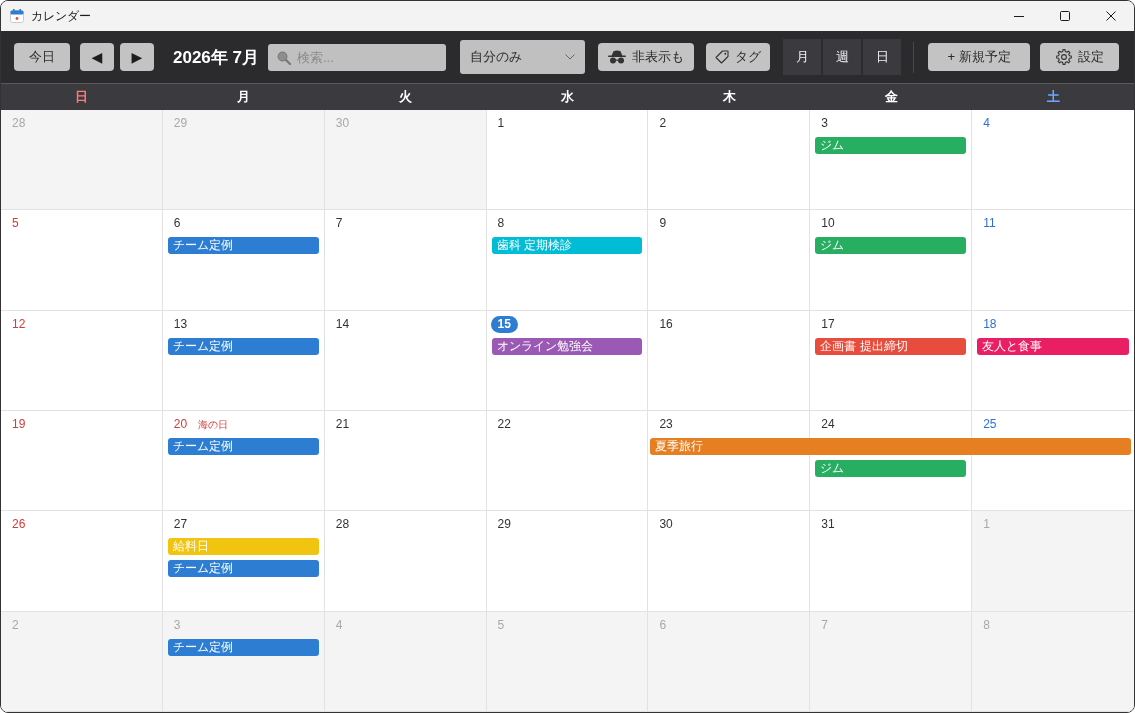 This screenshot has height=713, width=1135. I want to click on event-bar: 友人と食事, so click(1053, 346).